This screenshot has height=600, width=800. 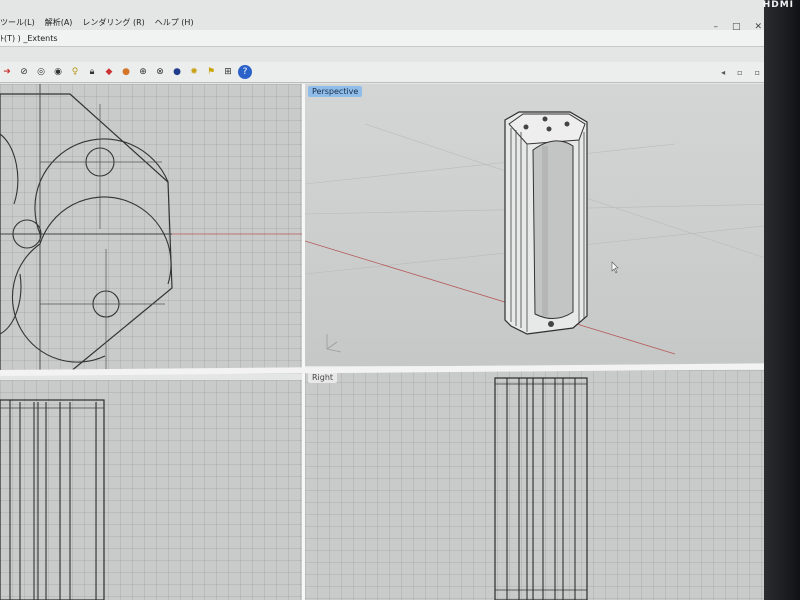 What do you see at coordinates (113, 22) in the screenshot?
I see `menu-item-render: レンダリング (R)` at bounding box center [113, 22].